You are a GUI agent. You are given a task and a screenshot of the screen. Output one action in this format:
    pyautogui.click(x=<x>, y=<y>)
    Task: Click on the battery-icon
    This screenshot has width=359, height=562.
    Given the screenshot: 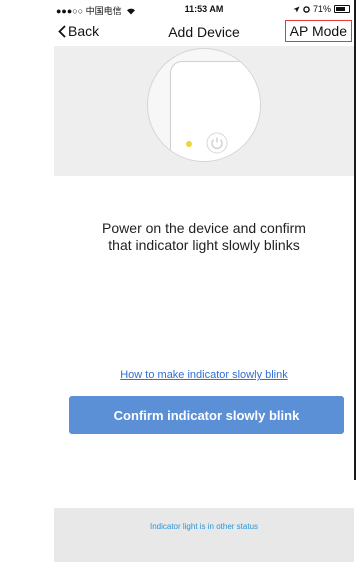 What is the action you would take?
    pyautogui.click(x=342, y=9)
    